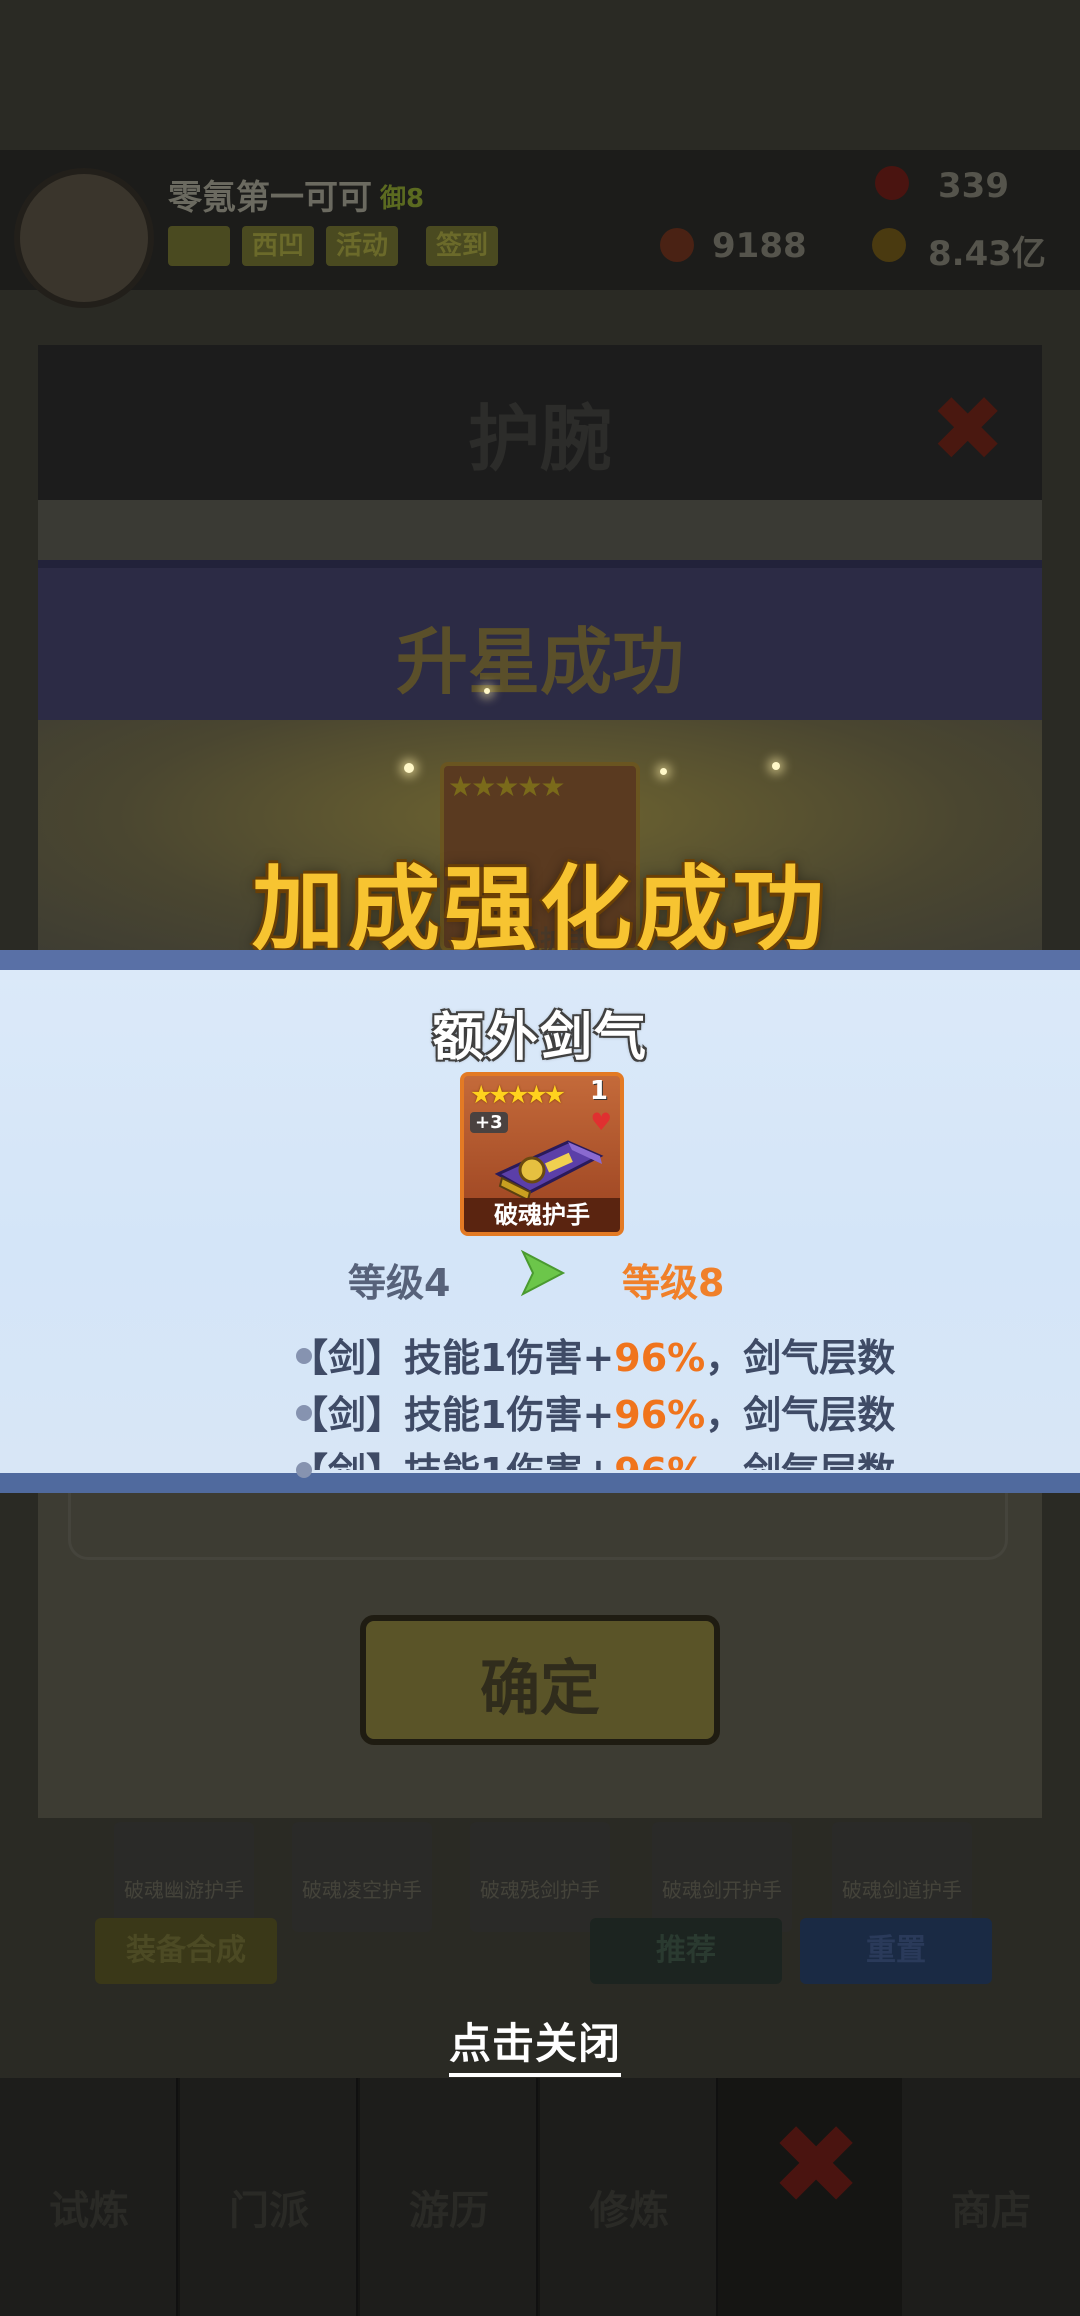  Describe the element at coordinates (601, 1122) in the screenshot. I see `heart-icon: ♥` at that location.